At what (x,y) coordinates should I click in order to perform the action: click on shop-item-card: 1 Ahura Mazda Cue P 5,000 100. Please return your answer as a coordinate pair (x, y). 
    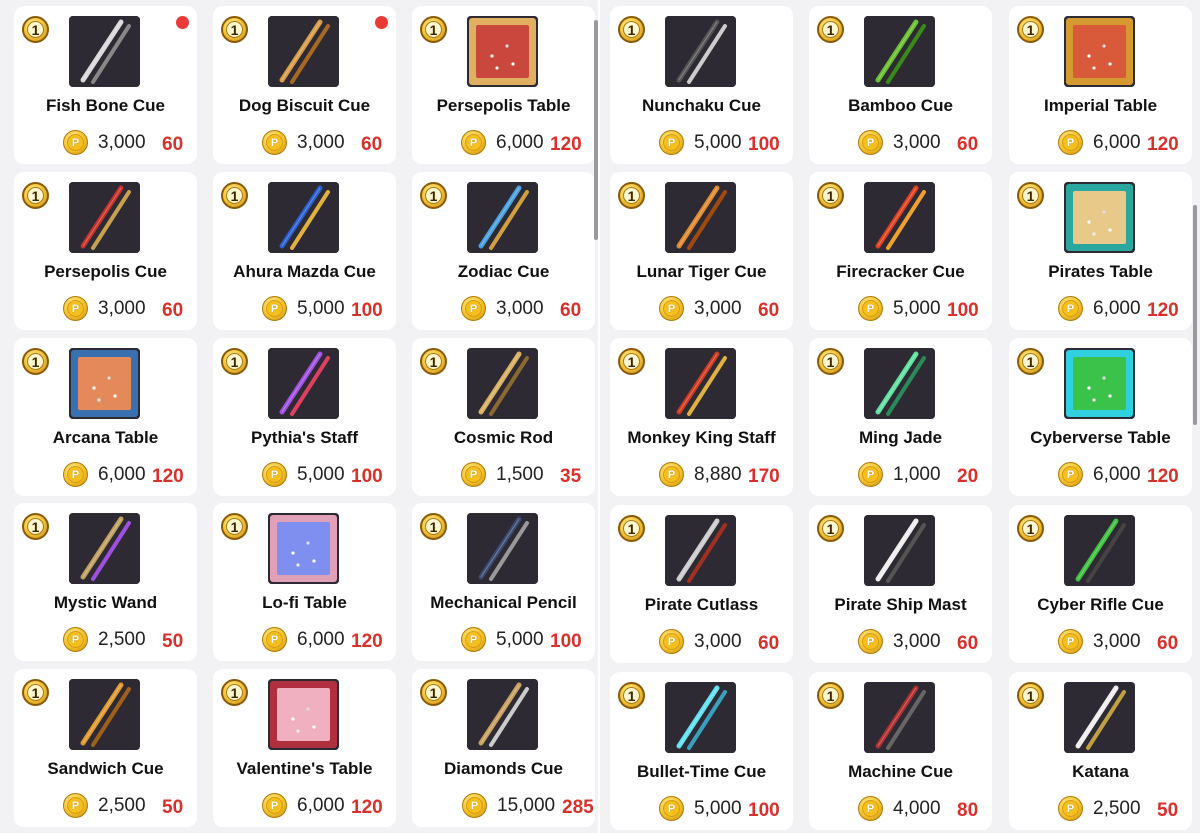
    Looking at the image, I should click on (304, 251).